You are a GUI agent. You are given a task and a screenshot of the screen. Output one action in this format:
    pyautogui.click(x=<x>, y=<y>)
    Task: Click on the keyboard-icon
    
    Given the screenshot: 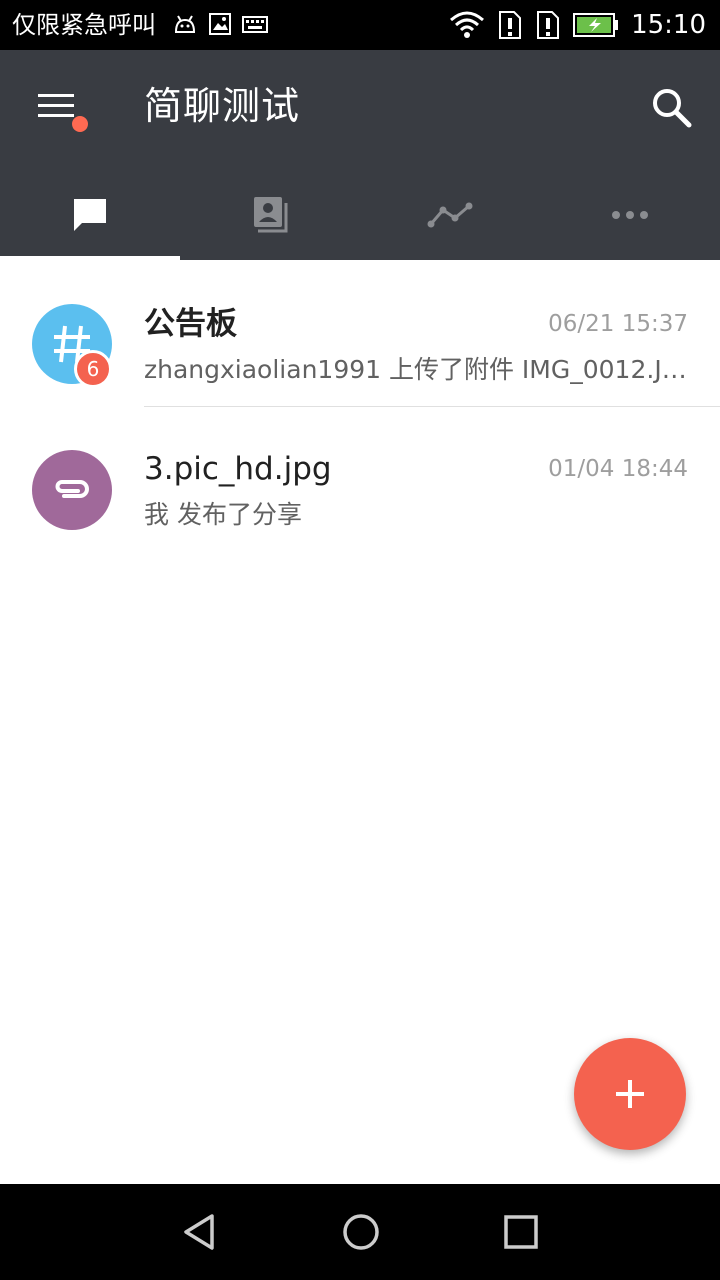 What is the action you would take?
    pyautogui.click(x=255, y=24)
    